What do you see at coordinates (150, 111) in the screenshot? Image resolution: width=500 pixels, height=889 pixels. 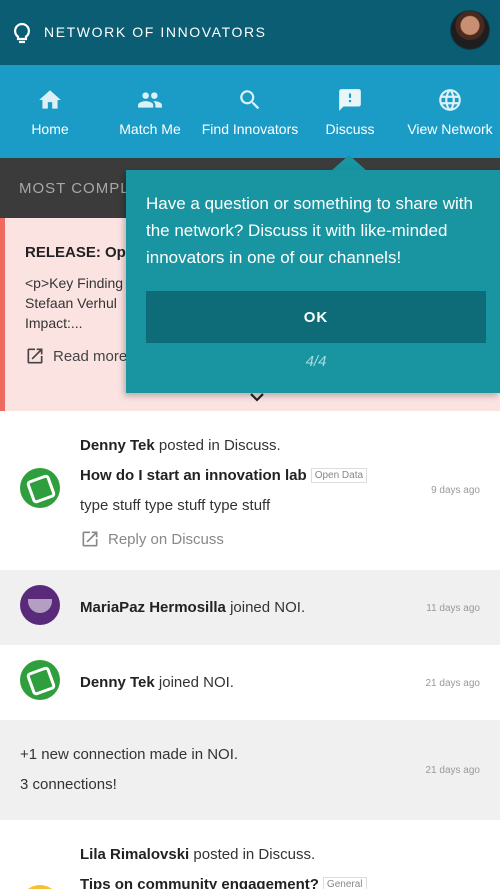 I see `nav-match-me: Match Me` at bounding box center [150, 111].